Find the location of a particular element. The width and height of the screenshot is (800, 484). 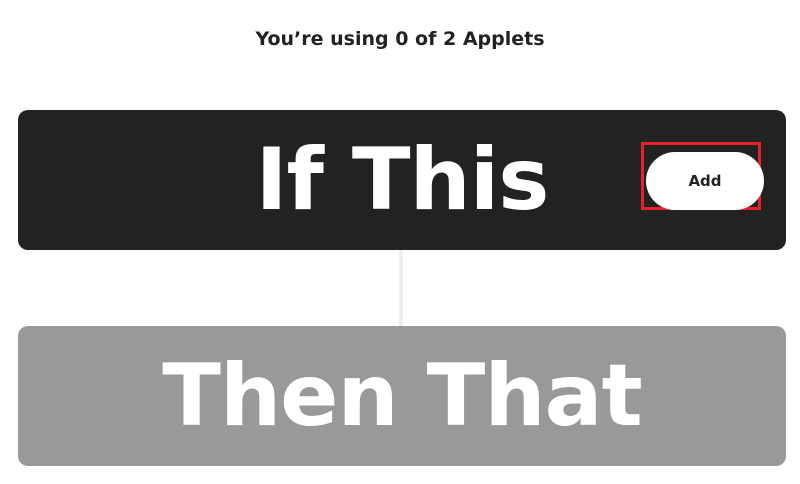

then-that-title: Then That is located at coordinates (402, 396).